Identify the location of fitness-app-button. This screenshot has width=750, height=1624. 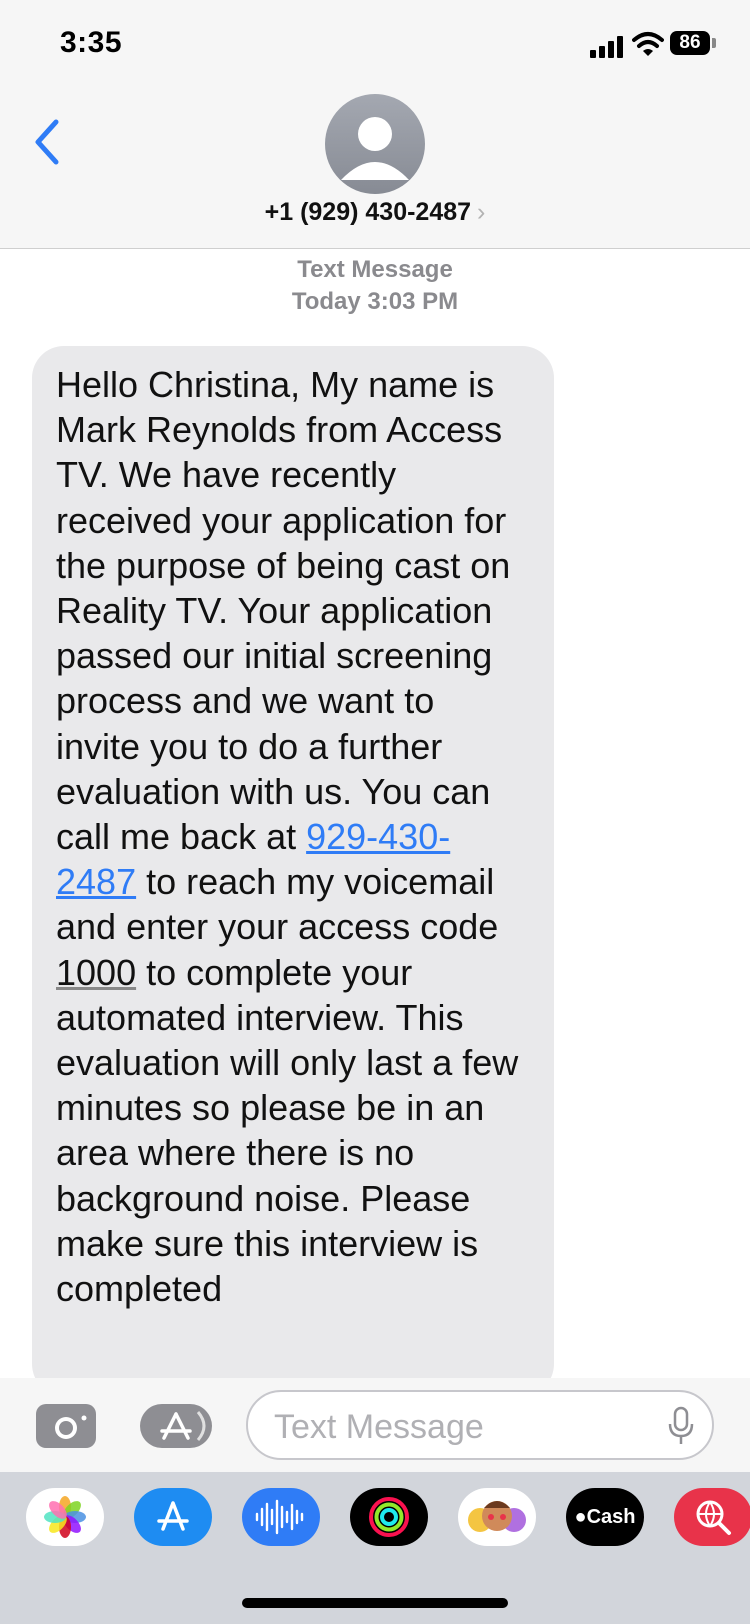
(389, 1517).